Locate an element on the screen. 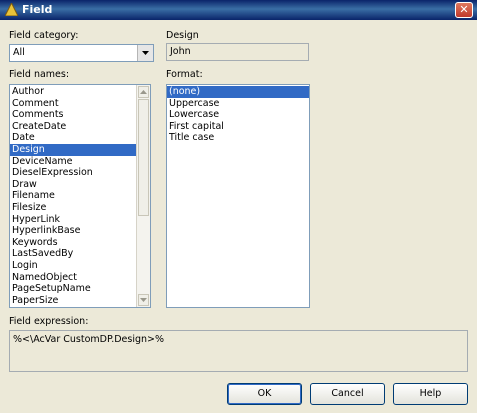  design-label: Design is located at coordinates (182, 35).